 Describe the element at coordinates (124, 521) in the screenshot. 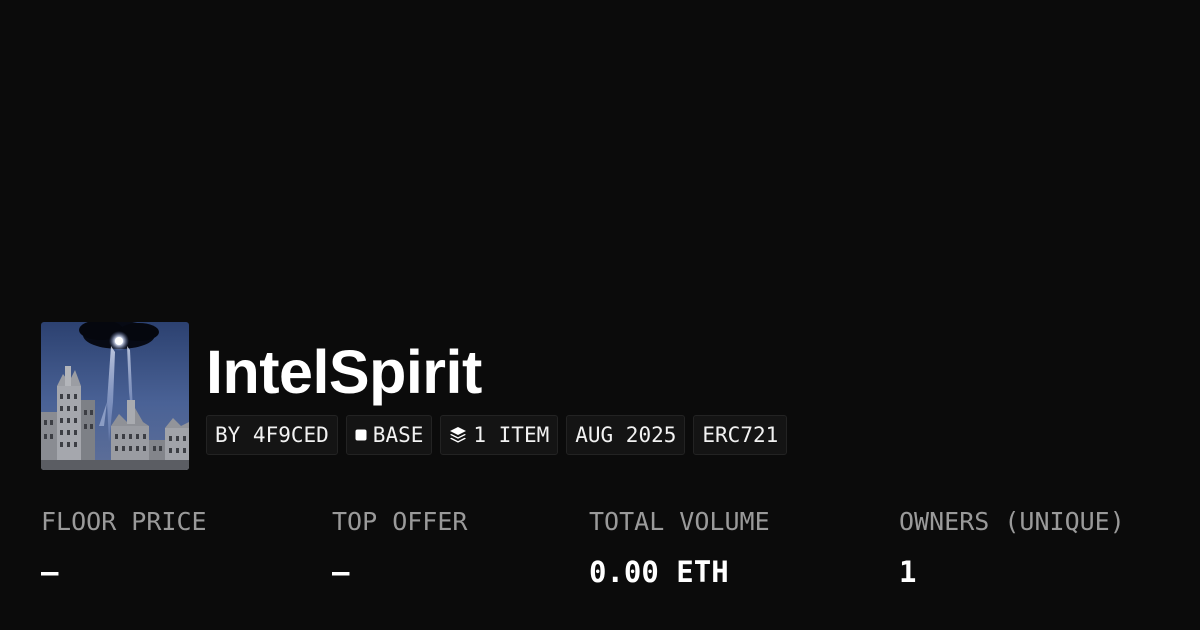

I see `stat-label: FLOOR PRICE` at that location.